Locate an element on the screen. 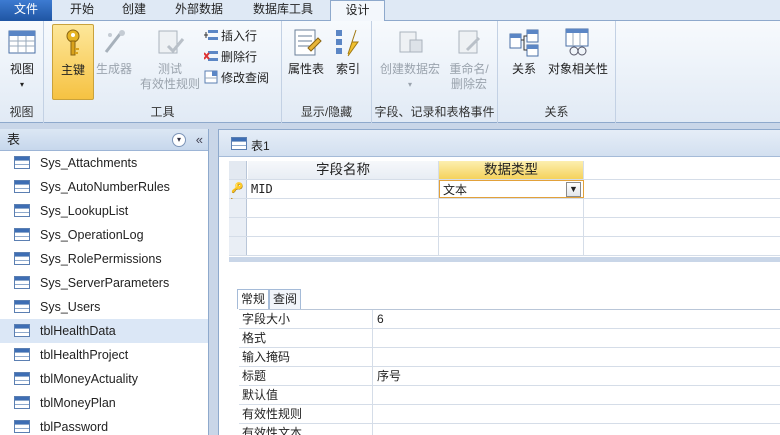 The image size is (780, 435). ribbon-tab-bar: 文件 开始 创建 外部数据 数据库工具 设计 is located at coordinates (390, 11).